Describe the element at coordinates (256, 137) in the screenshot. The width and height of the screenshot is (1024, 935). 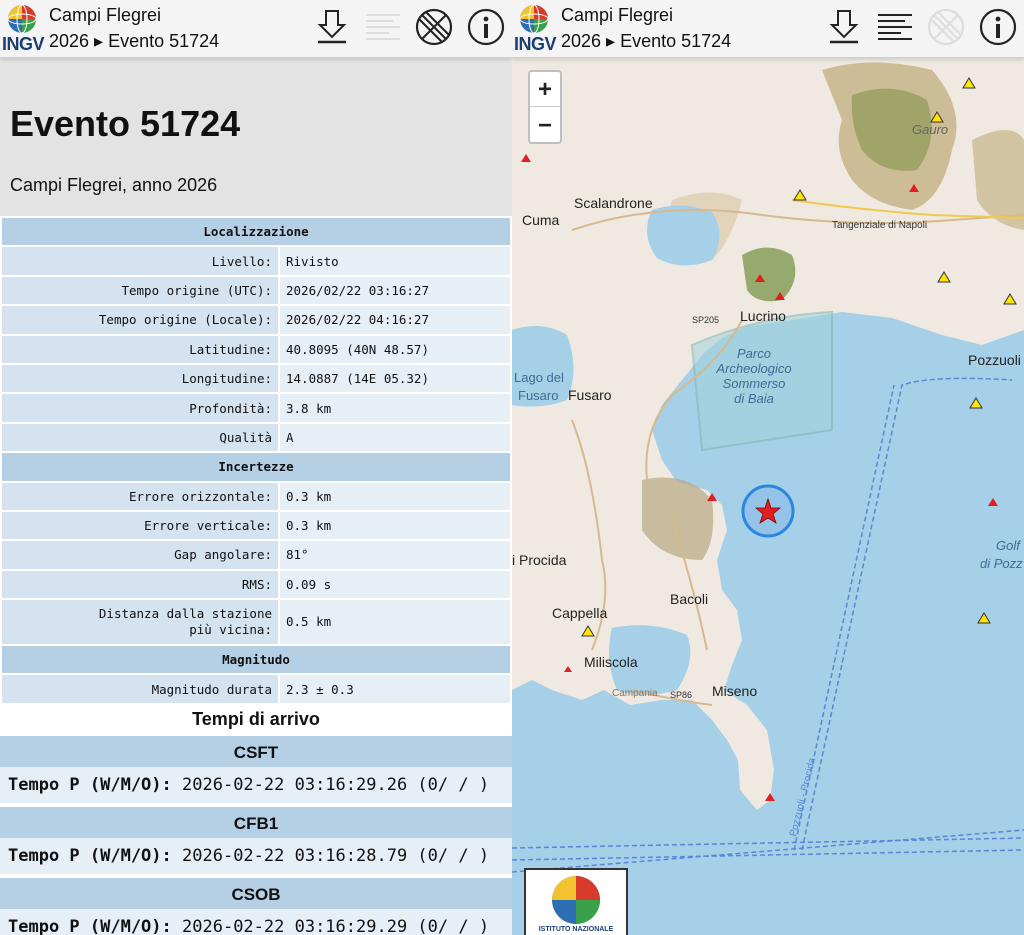
I see `event-header: Evento 51724 Campi Flegrei, anno 2026` at that location.